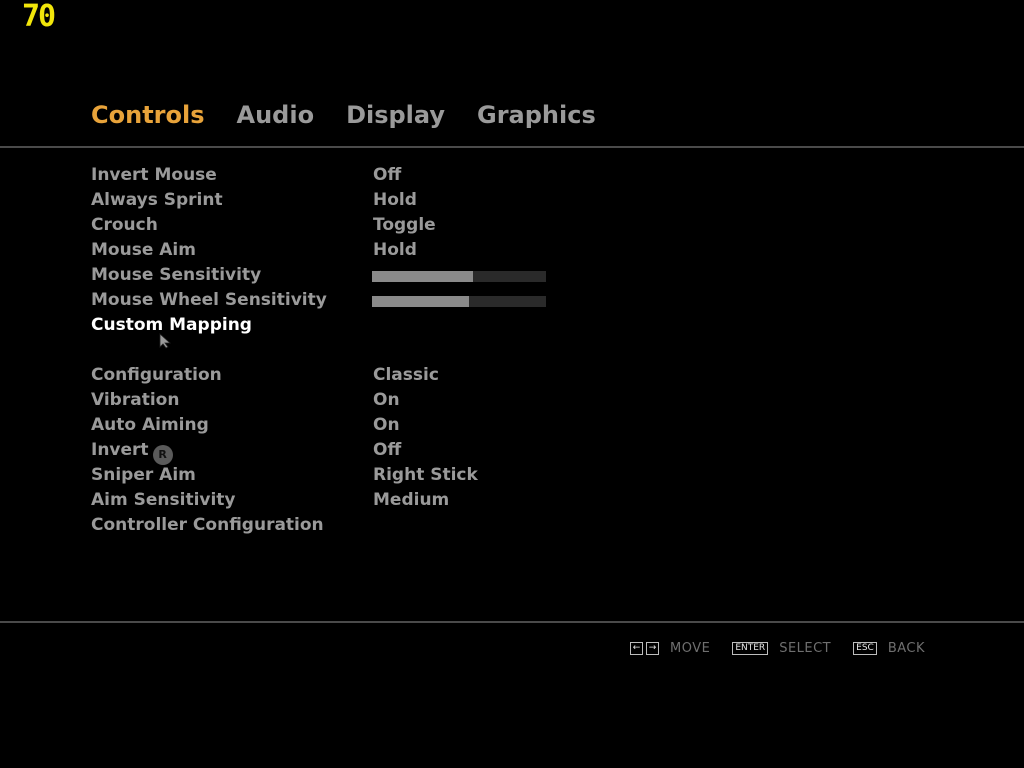 Image resolution: width=1024 pixels, height=768 pixels. What do you see at coordinates (321, 275) in the screenshot?
I see `setting-mouse-sensitivity: Mouse Sensitivity` at bounding box center [321, 275].